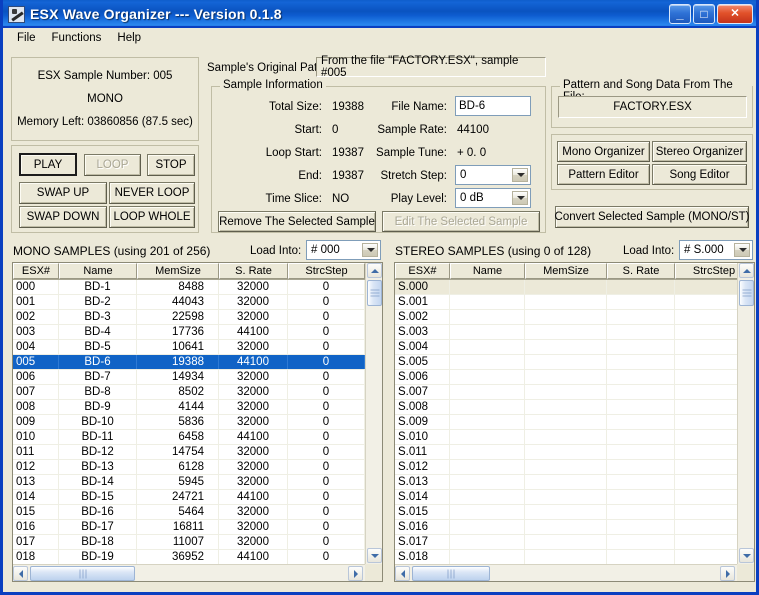 The height and width of the screenshot is (595, 759). What do you see at coordinates (197, 287) in the screenshot?
I see `table-row: 000BD-18488320000NO` at bounding box center [197, 287].